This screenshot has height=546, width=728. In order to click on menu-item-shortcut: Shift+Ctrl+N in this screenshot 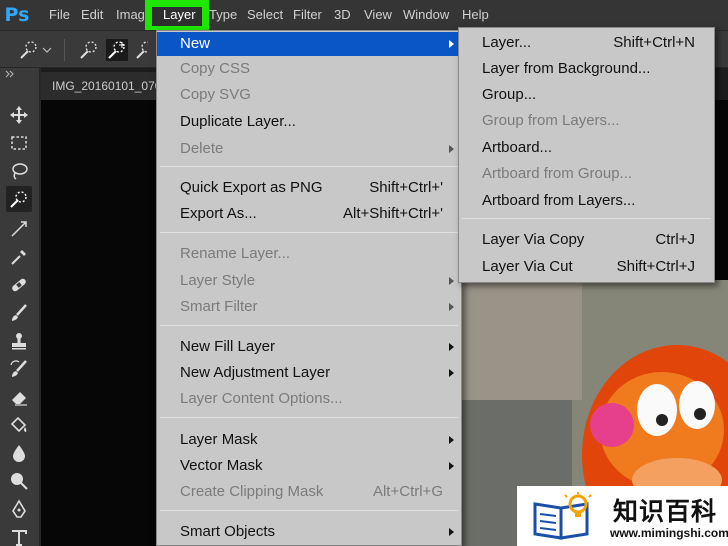, I will do `click(654, 42)`.